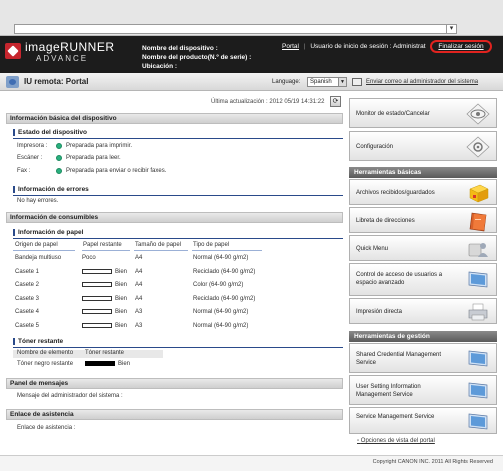  Describe the element at coordinates (423, 192) in the screenshot. I see `received-files-button: Archivos recibidos/guardados` at that location.